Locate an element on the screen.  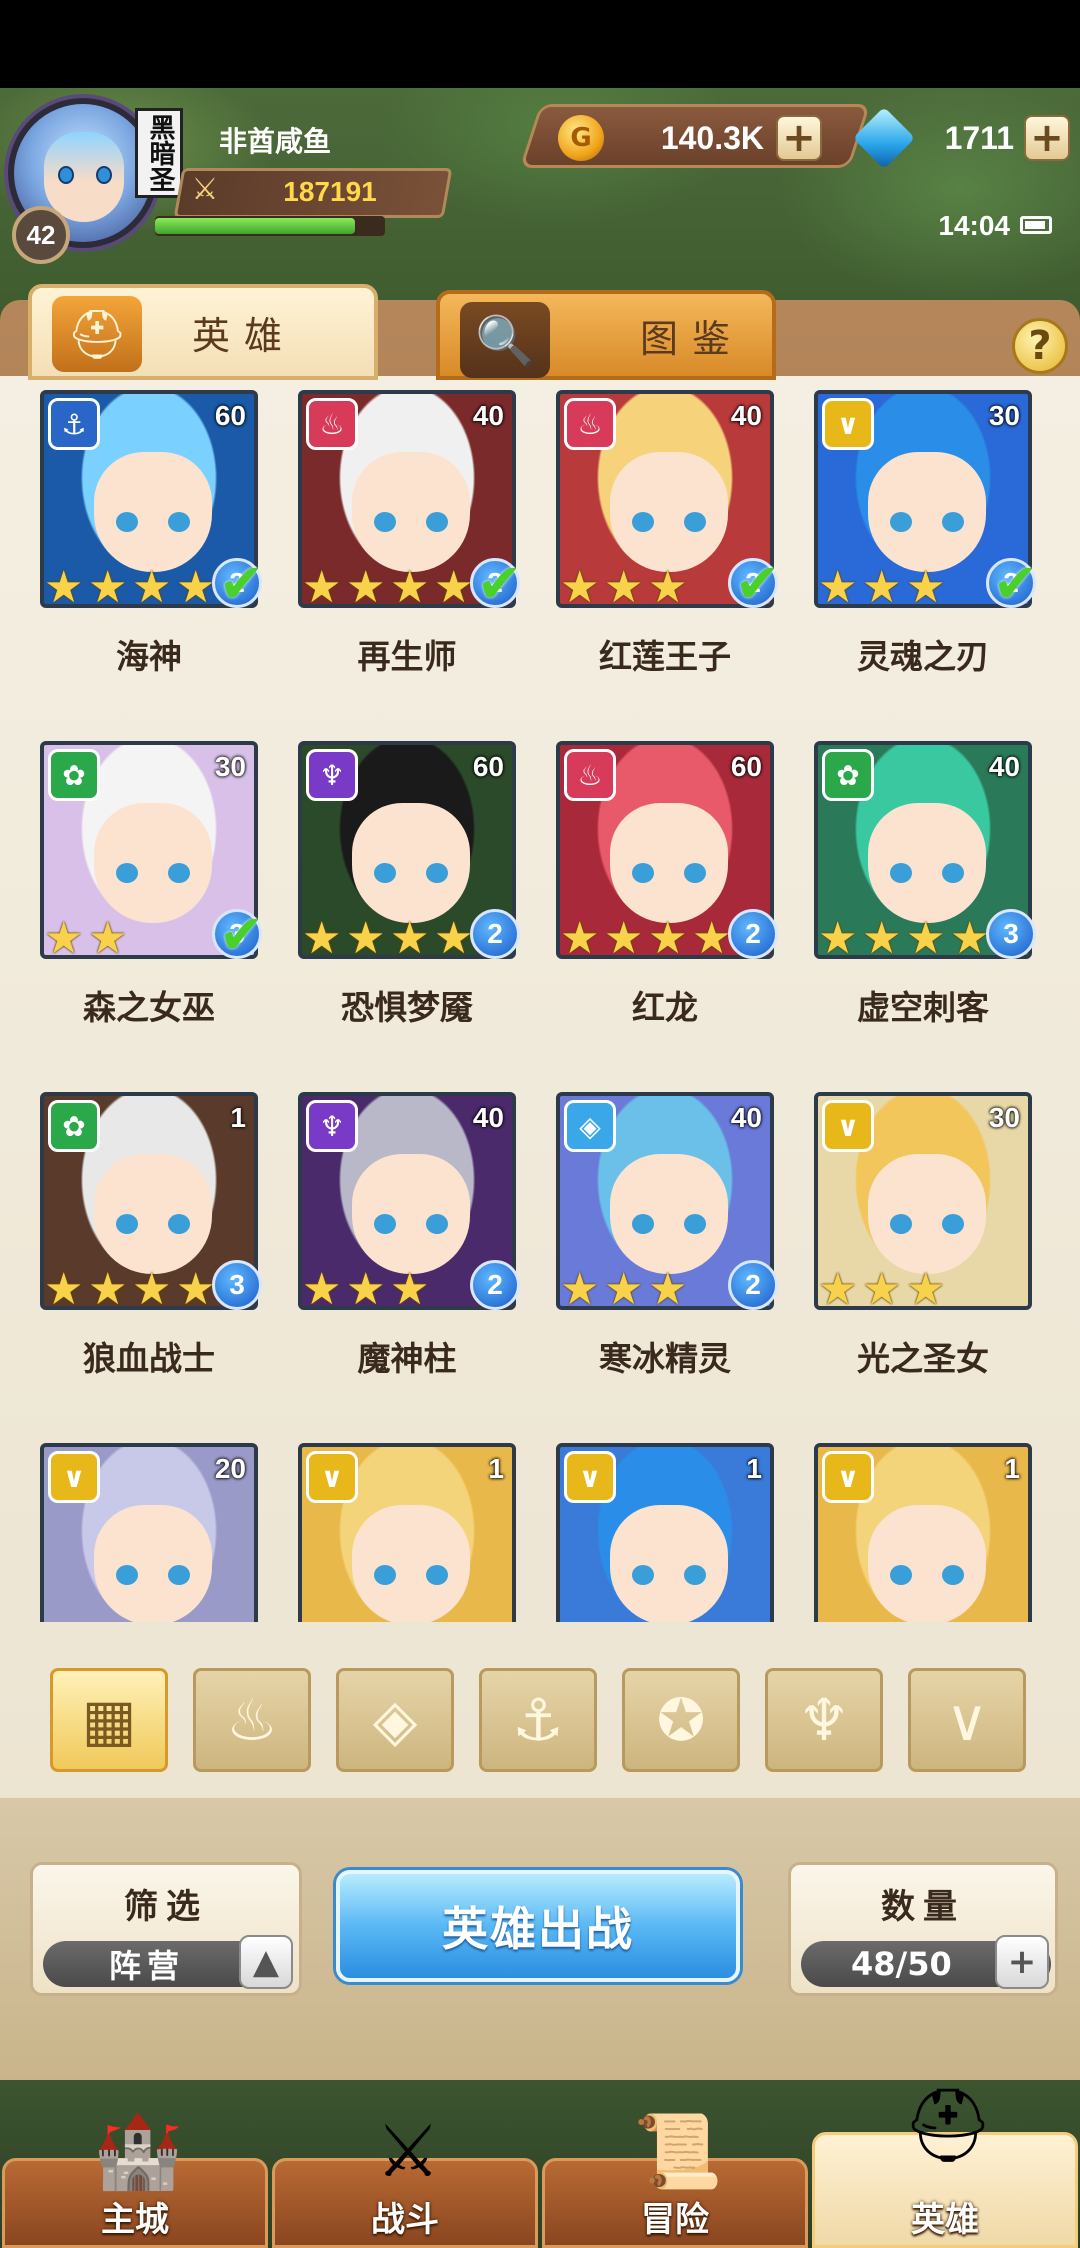
expand-slots-button: + is located at coordinates (1022, 1962).